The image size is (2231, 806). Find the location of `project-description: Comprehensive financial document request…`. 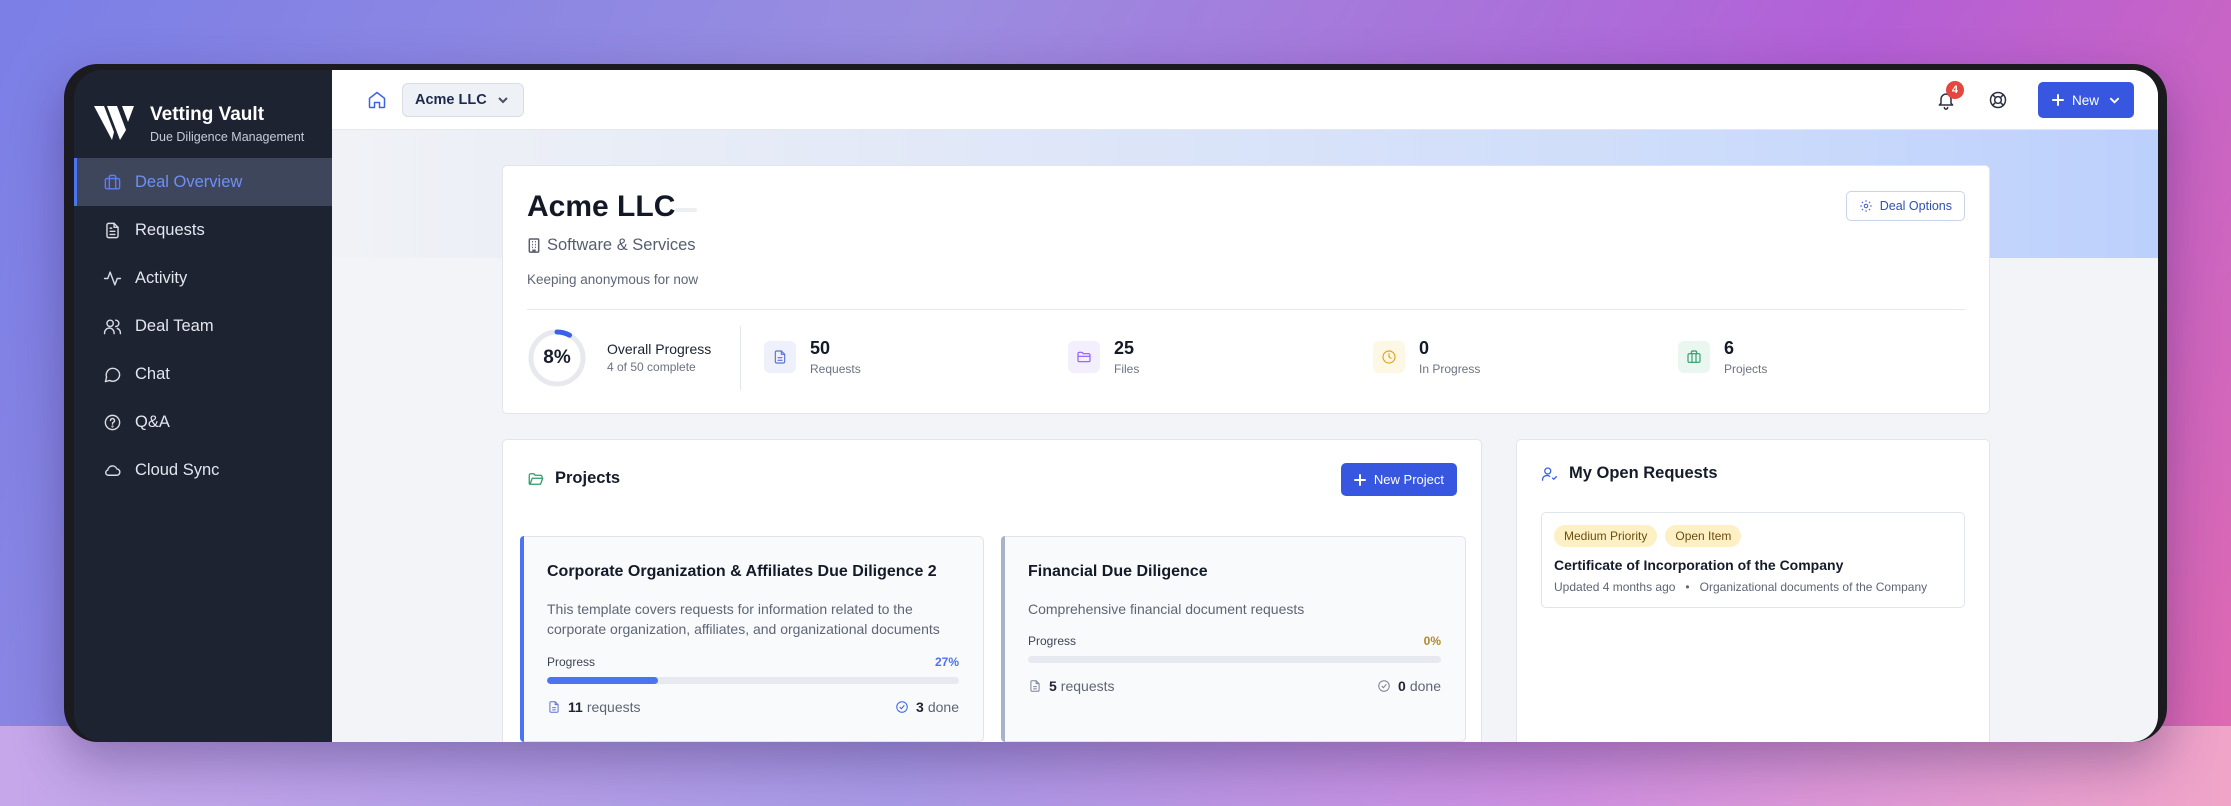

project-description: Comprehensive financial document request… is located at coordinates (1234, 609).